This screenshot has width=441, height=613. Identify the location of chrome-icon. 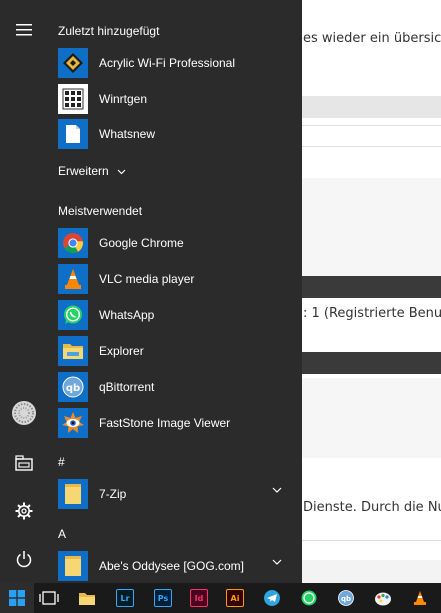
(73, 243).